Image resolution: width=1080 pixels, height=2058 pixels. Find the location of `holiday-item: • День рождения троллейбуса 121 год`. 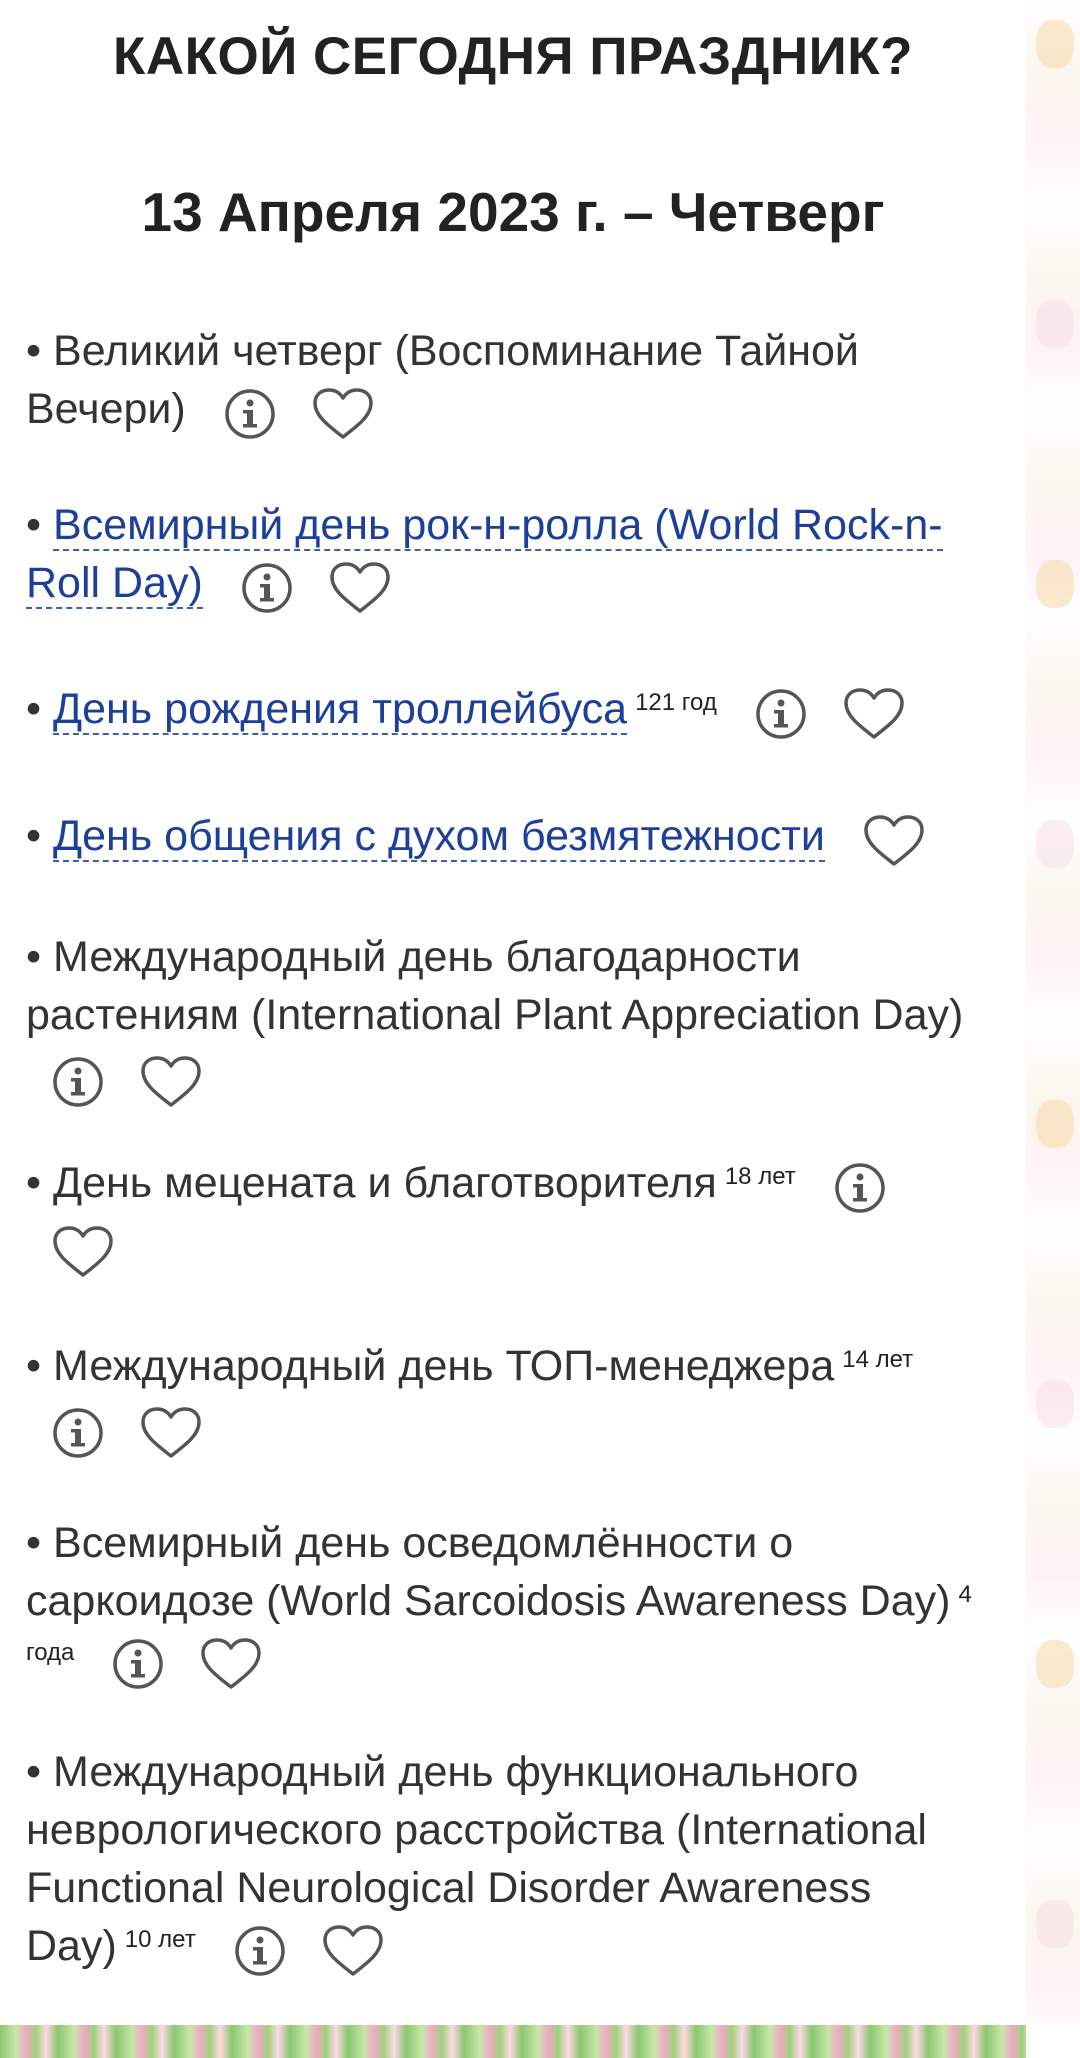

holiday-item: • День рождения троллейбуса 121 год is located at coordinates (511, 710).